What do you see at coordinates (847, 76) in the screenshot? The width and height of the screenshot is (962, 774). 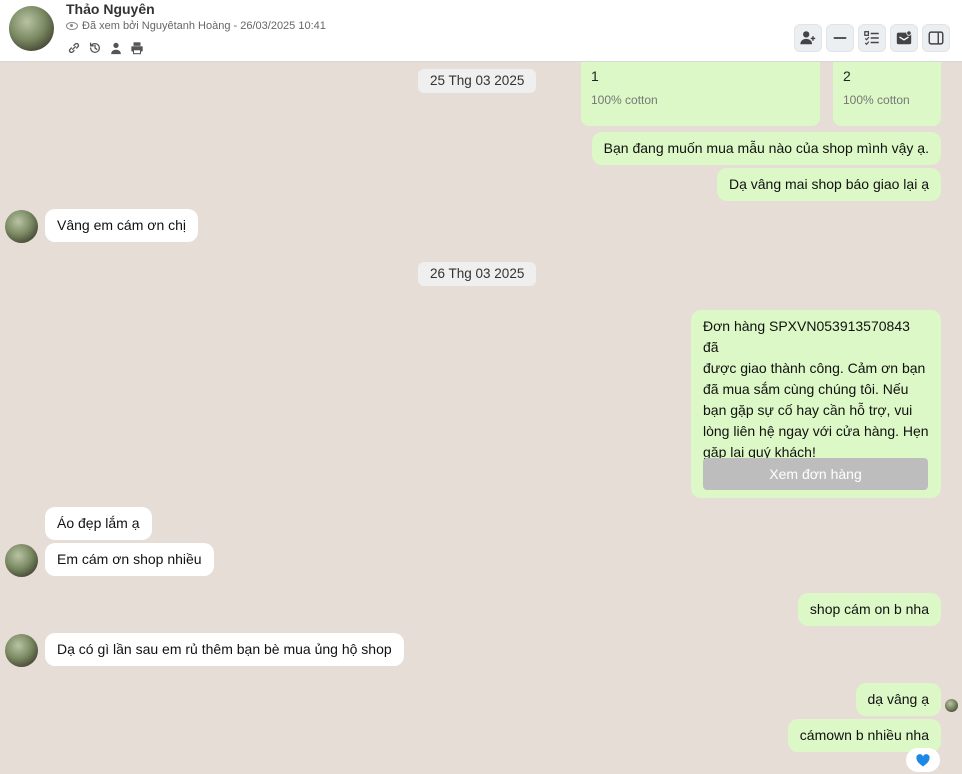 I see `product-name: 2` at bounding box center [847, 76].